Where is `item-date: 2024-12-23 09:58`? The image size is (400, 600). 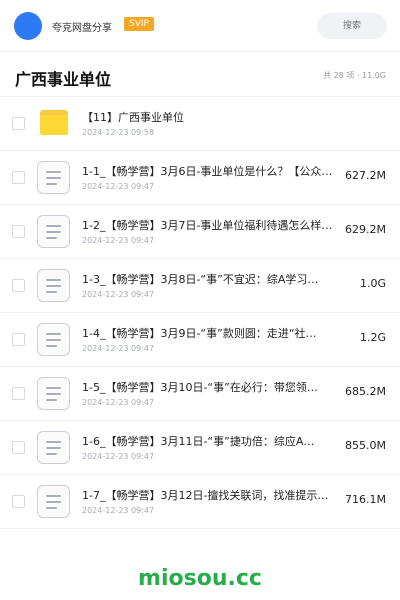
item-date: 2024-12-23 09:58 is located at coordinates (118, 132).